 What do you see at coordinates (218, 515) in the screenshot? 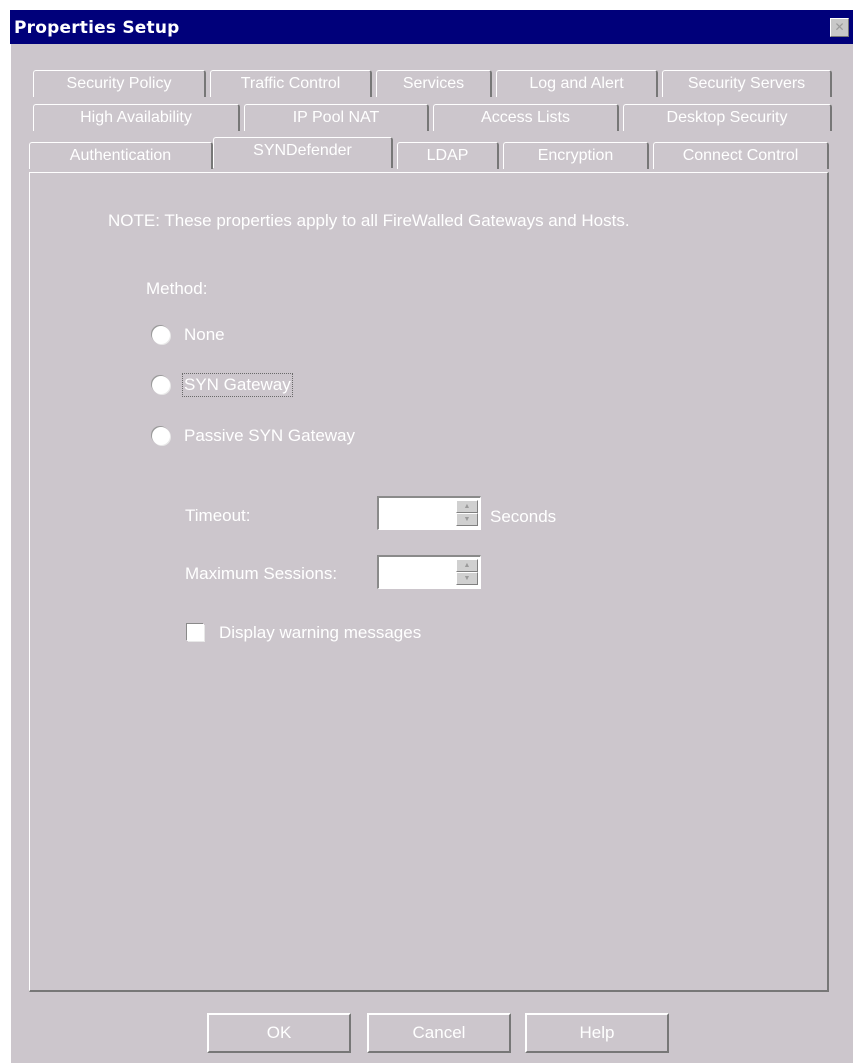
I see `timeout-label: Timeout:` at bounding box center [218, 515].